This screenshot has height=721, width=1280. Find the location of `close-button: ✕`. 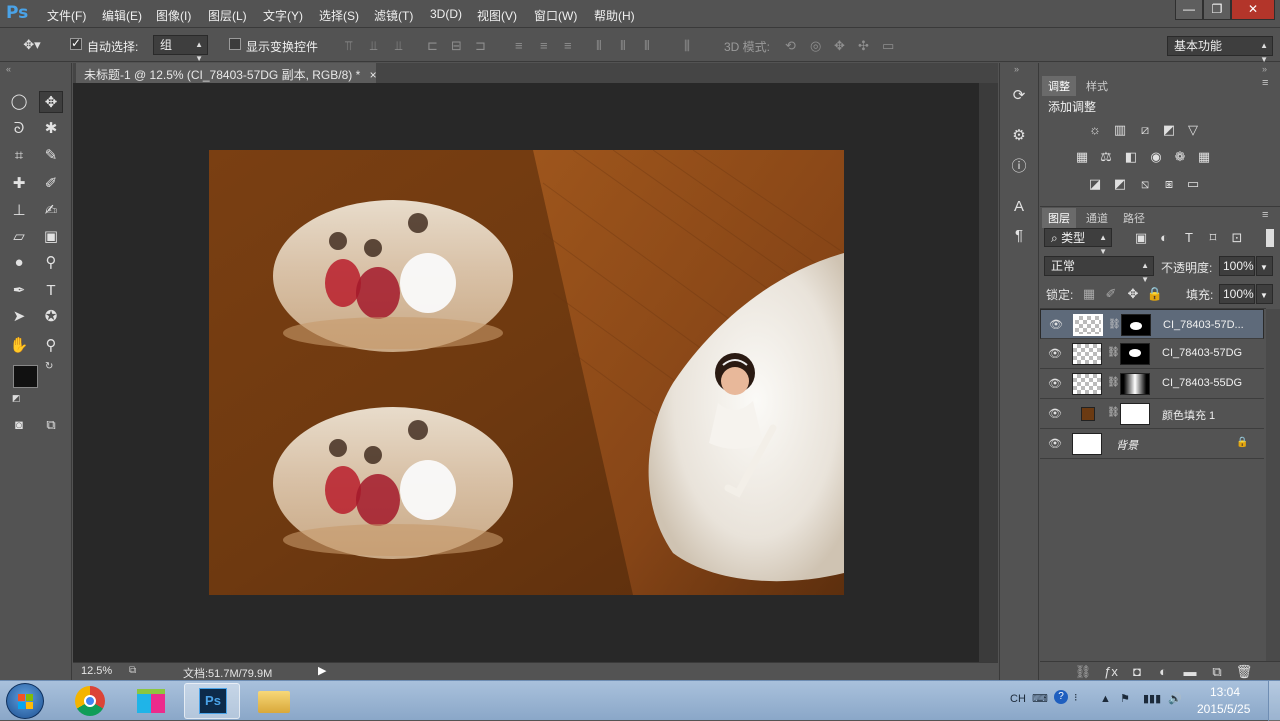

close-button: ✕ is located at coordinates (1253, 10).